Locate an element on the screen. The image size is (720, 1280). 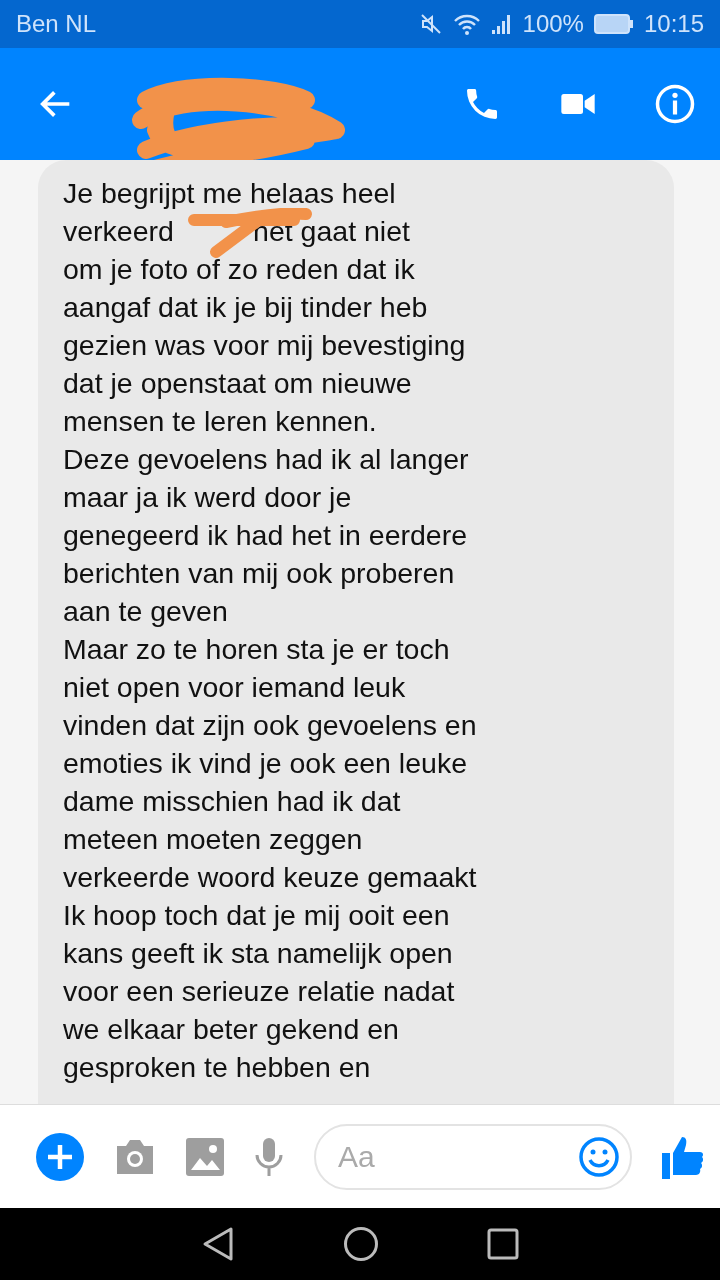
recents-nav-icon is located at coordinates (503, 1244).